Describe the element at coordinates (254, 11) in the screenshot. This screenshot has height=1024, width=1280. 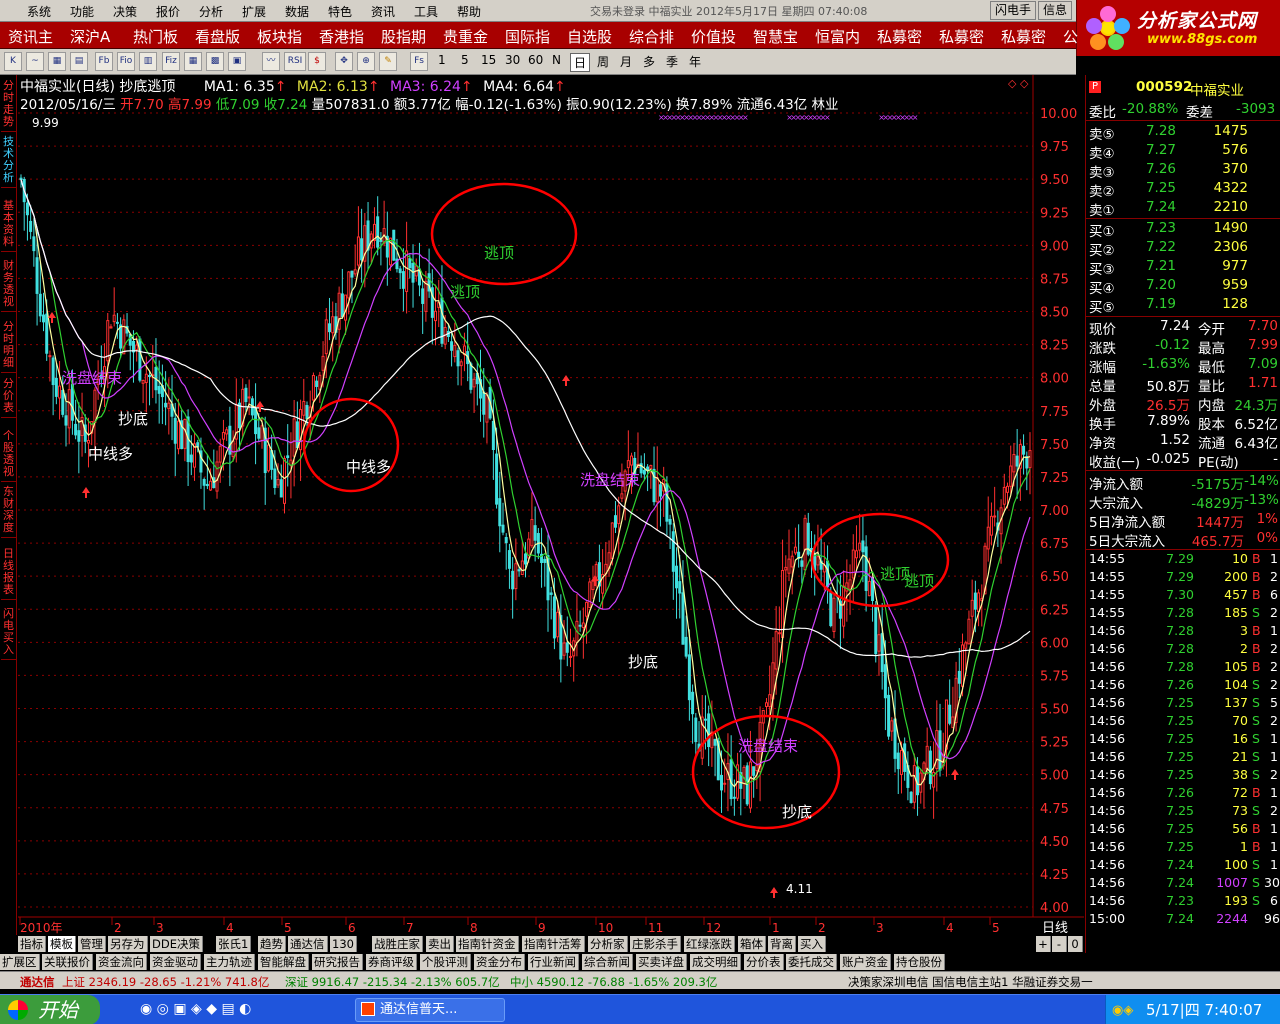
I see `menu-item: 扩展` at that location.